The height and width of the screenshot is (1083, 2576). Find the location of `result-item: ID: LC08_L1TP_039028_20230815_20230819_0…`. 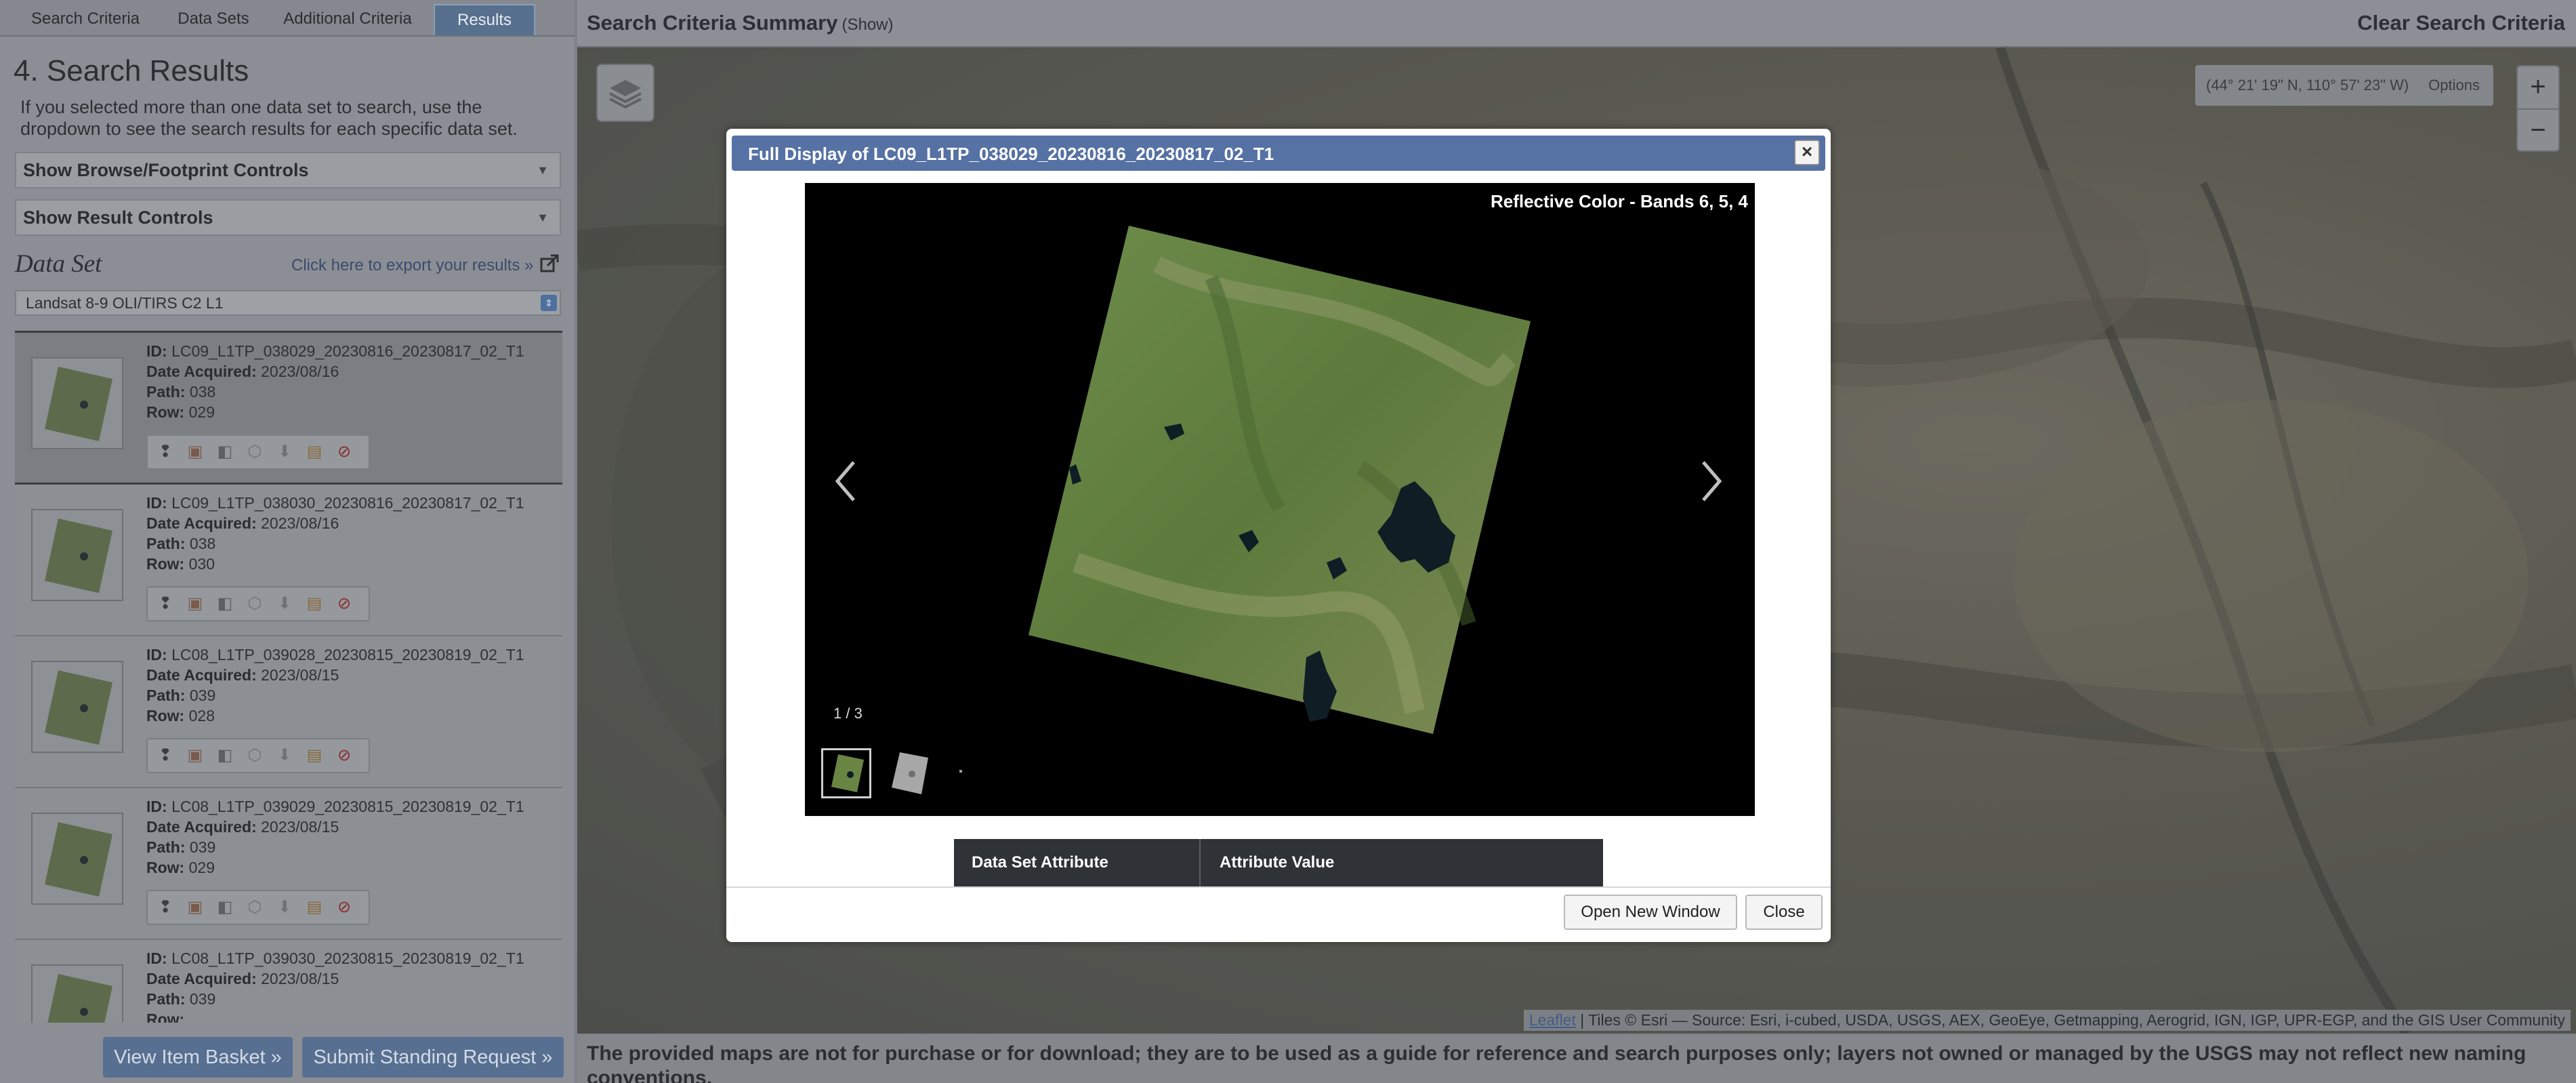

result-item: ID: LC08_L1TP_039028_20230815_20230819_0… is located at coordinates (288, 712).